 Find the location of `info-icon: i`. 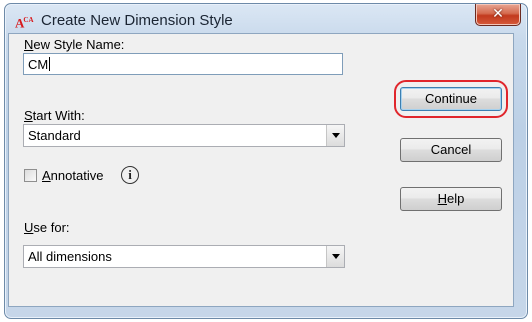

info-icon: i is located at coordinates (130, 175).